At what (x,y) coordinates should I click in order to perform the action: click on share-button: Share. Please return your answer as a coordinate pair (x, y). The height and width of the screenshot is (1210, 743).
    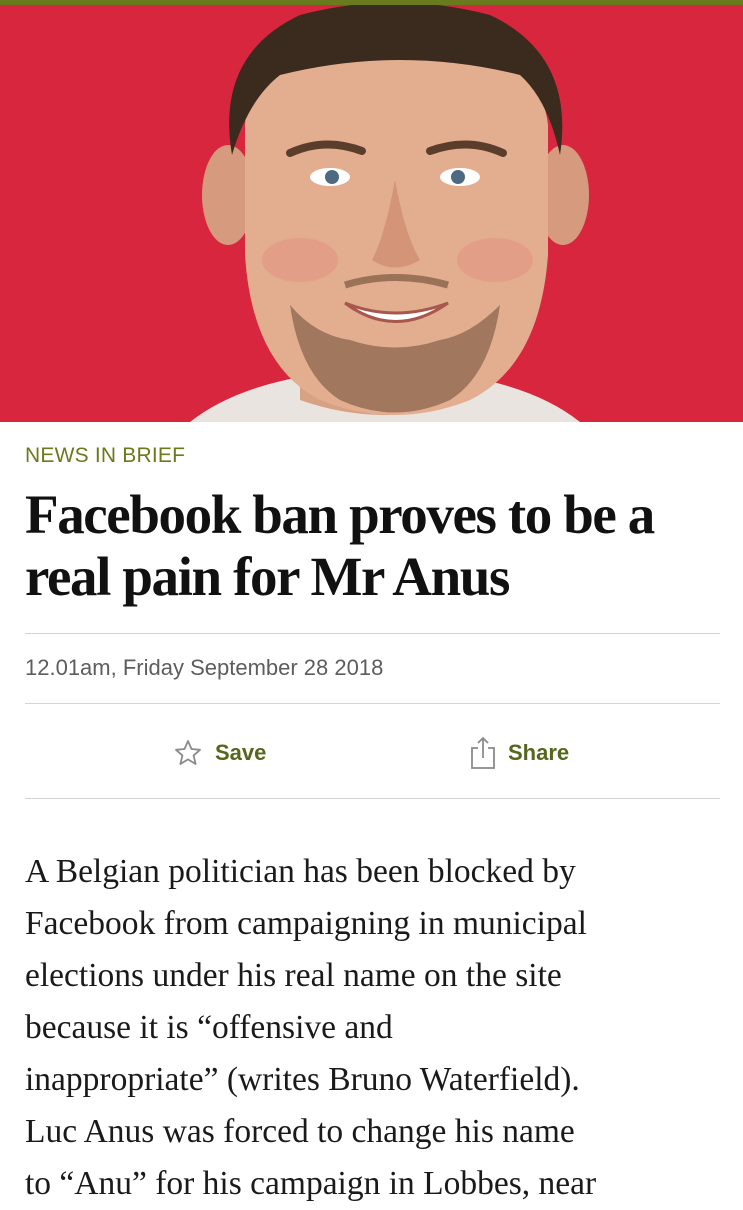
    Looking at the image, I should click on (519, 753).